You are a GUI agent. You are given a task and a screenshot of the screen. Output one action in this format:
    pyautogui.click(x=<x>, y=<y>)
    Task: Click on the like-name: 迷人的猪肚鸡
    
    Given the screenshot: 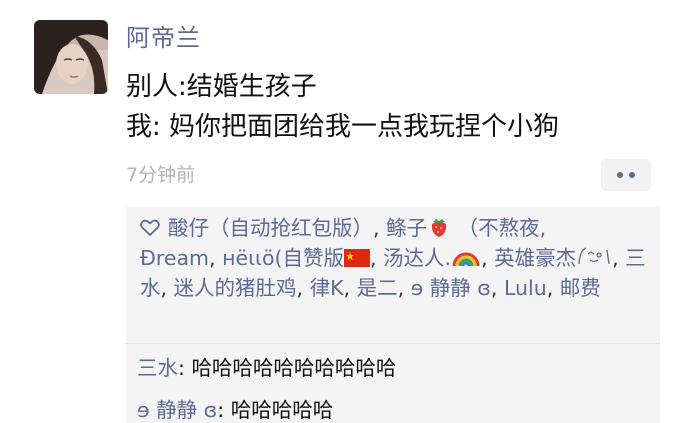 What is the action you would take?
    pyautogui.click(x=235, y=288)
    